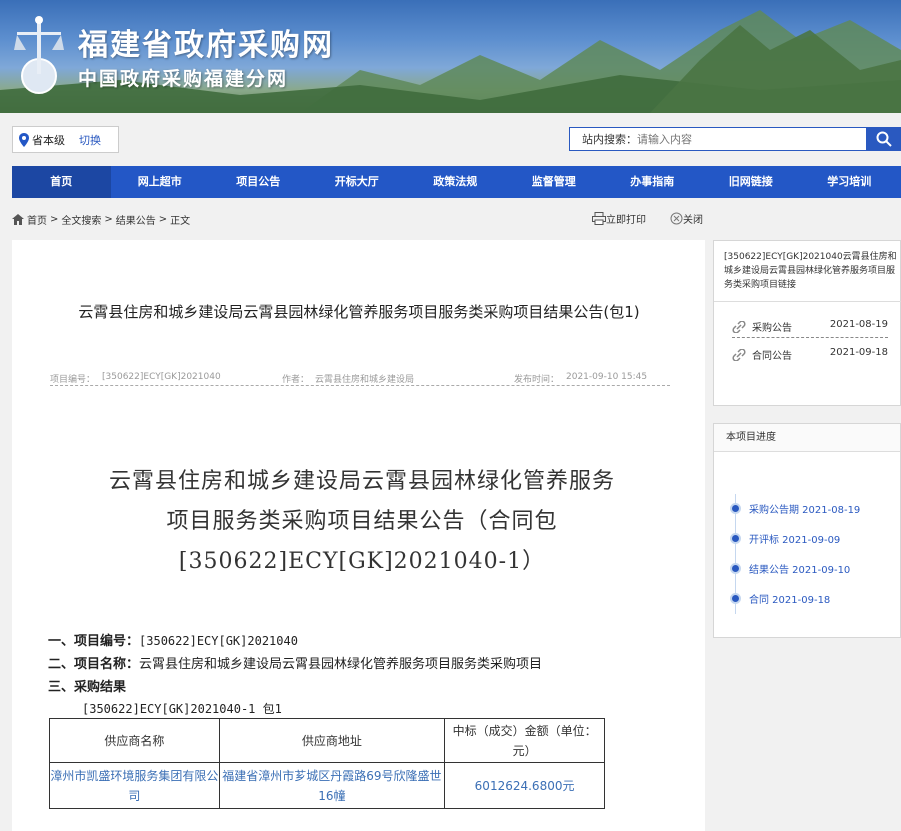  What do you see at coordinates (772, 328) in the screenshot?
I see `related-link-label: 采购公告` at bounding box center [772, 328].